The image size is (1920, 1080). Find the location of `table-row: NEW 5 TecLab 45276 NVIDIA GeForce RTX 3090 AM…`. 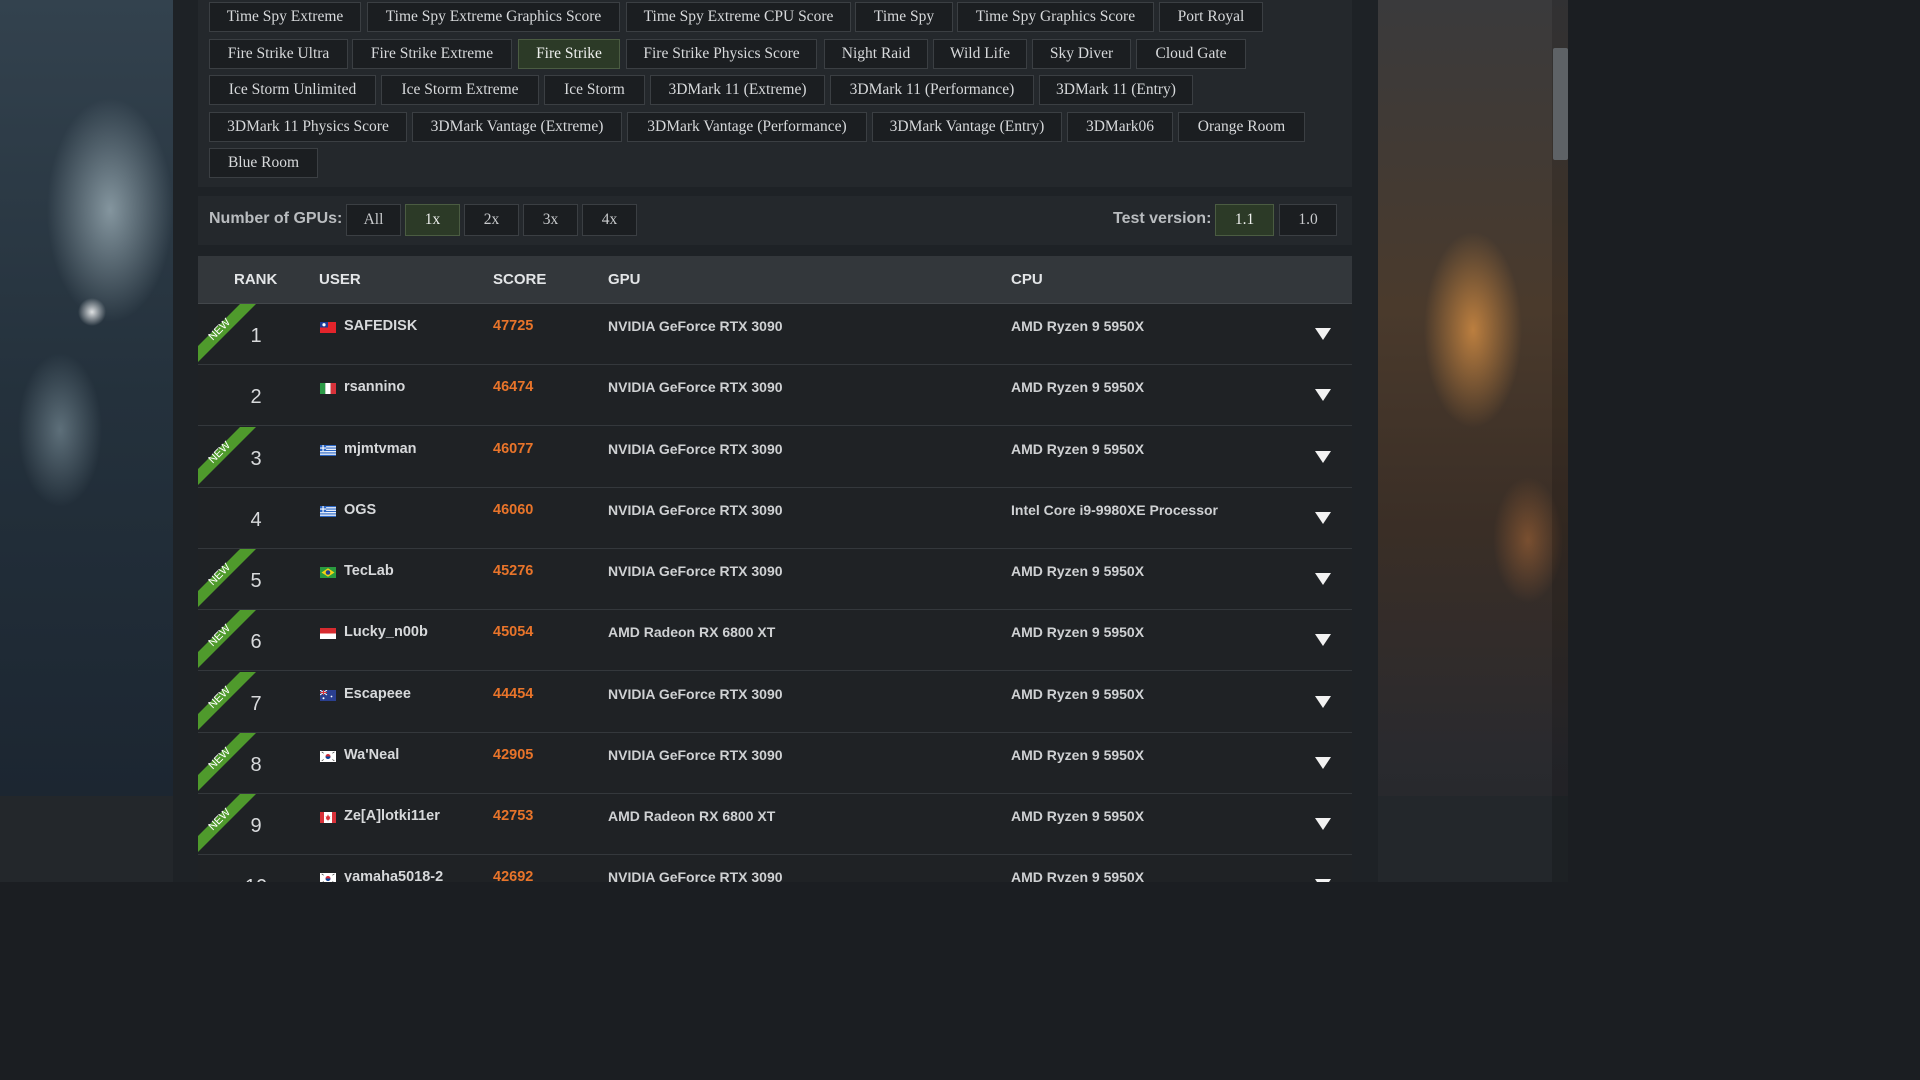

table-row: NEW 5 TecLab 45276 NVIDIA GeForce RTX 3090 AM… is located at coordinates (775, 579).